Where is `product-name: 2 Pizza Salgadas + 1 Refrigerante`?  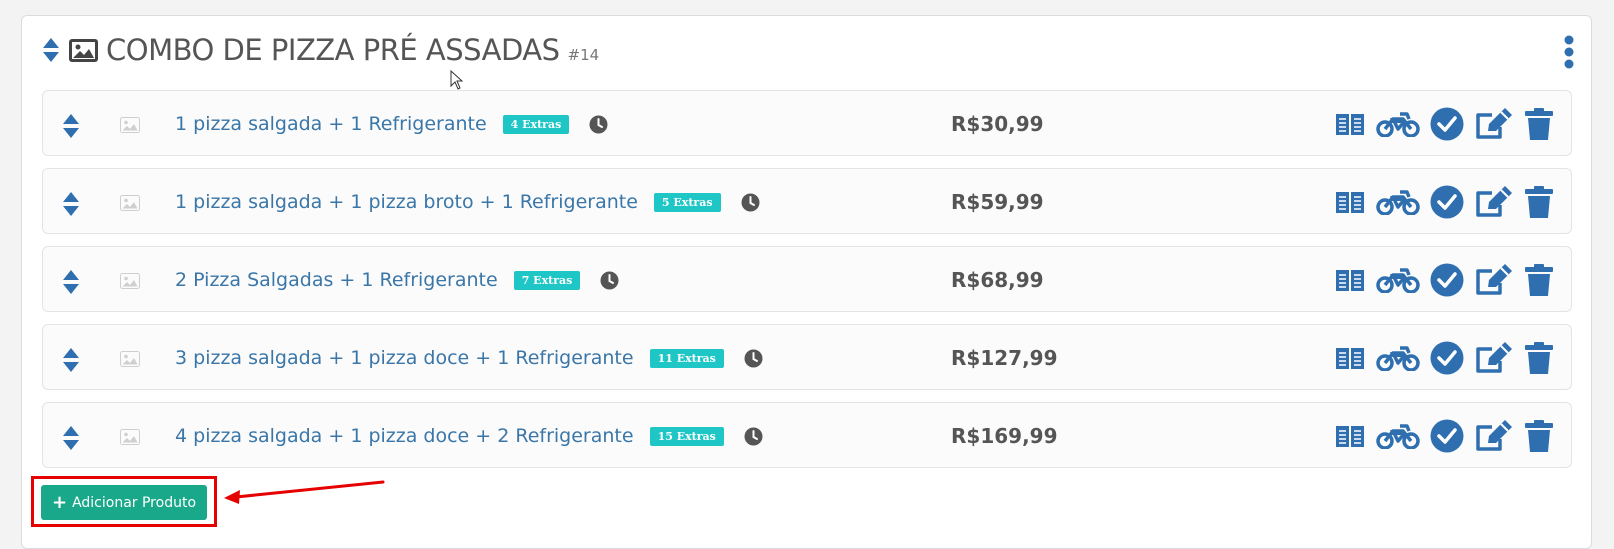
product-name: 2 Pizza Salgadas + 1 Refrigerante is located at coordinates (336, 280).